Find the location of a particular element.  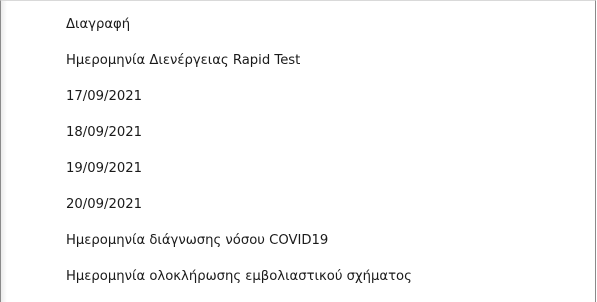

menu-item-rapid-test-date: Ημερομηνία Διενέργειας Rapid Test is located at coordinates (298, 61).